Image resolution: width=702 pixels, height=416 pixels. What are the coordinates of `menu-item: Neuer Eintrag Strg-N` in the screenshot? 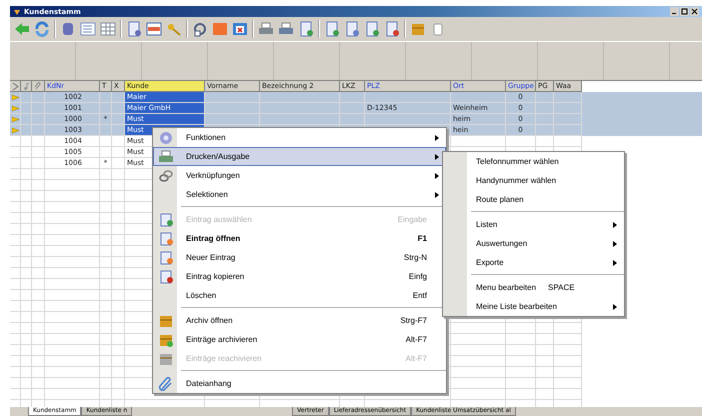 It's located at (299, 257).